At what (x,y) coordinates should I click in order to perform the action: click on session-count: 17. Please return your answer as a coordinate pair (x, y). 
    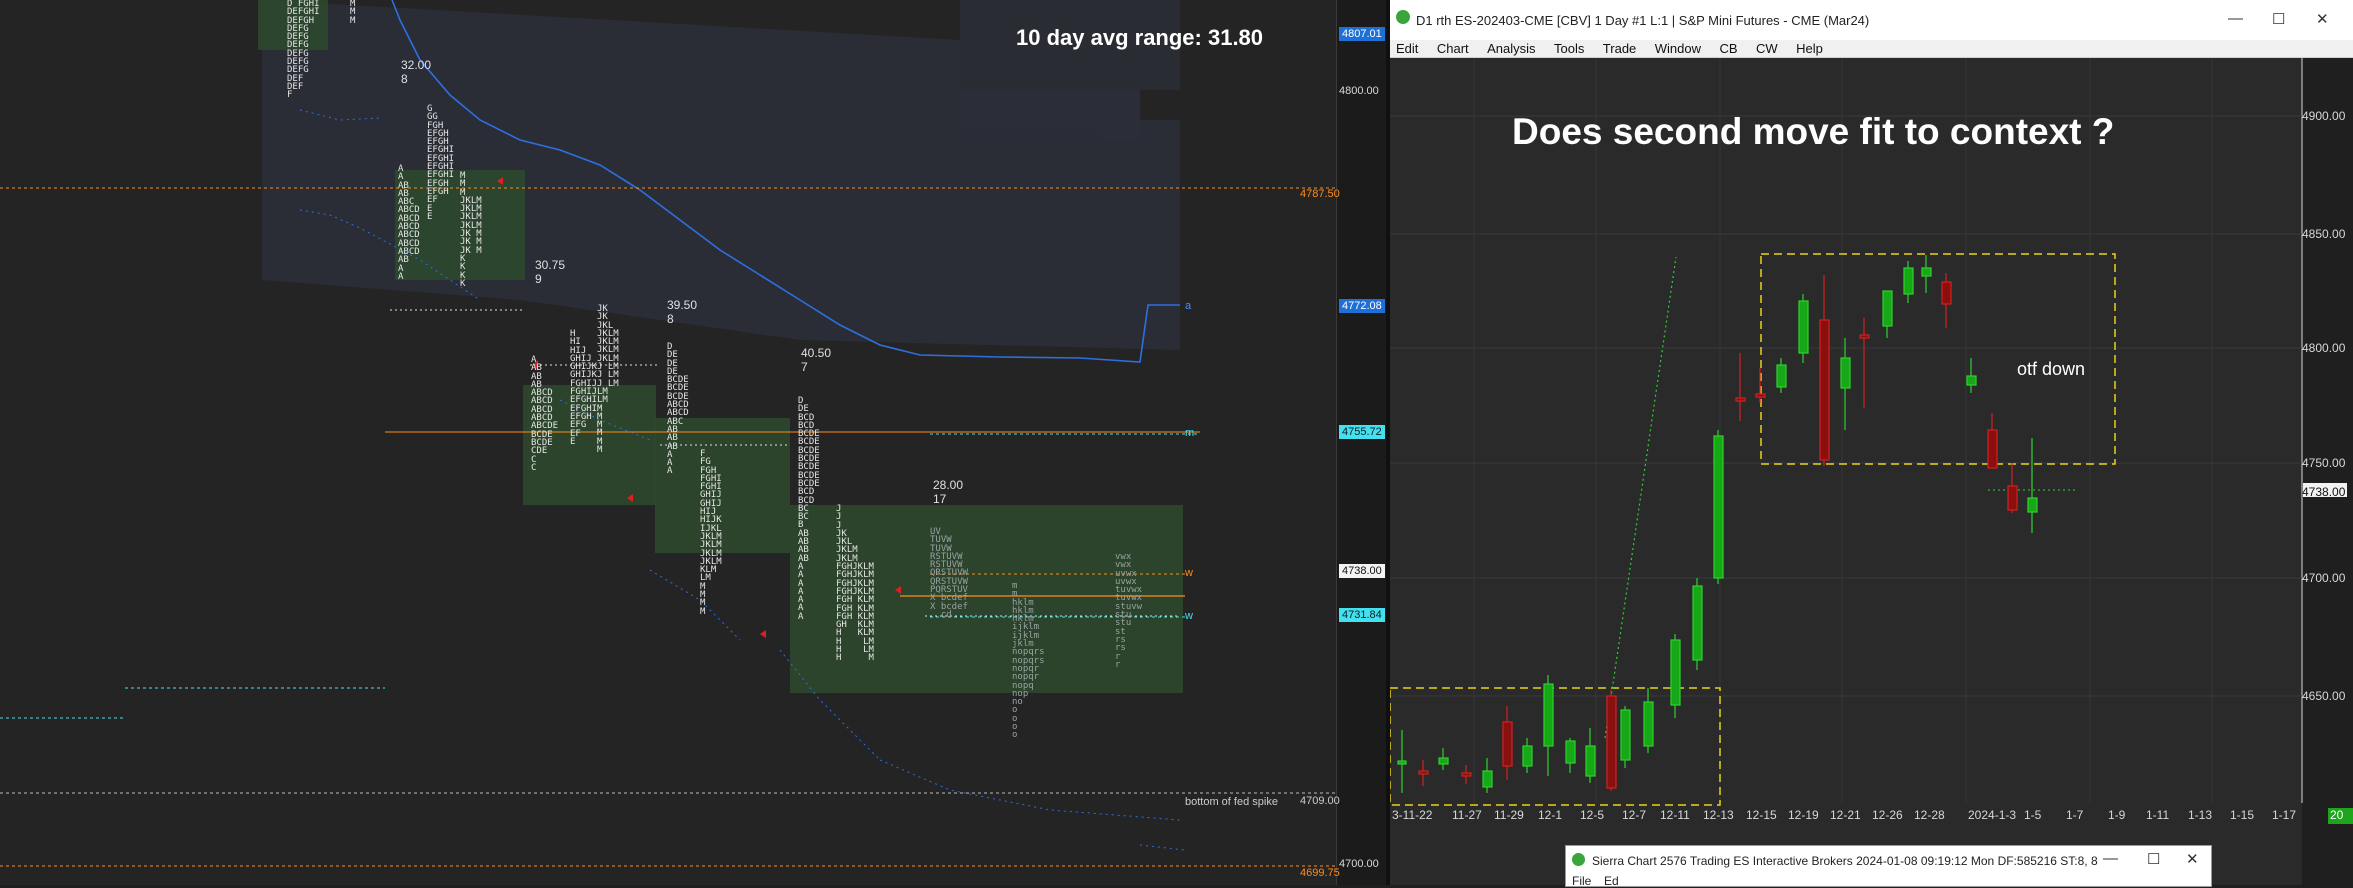
    Looking at the image, I should click on (940, 499).